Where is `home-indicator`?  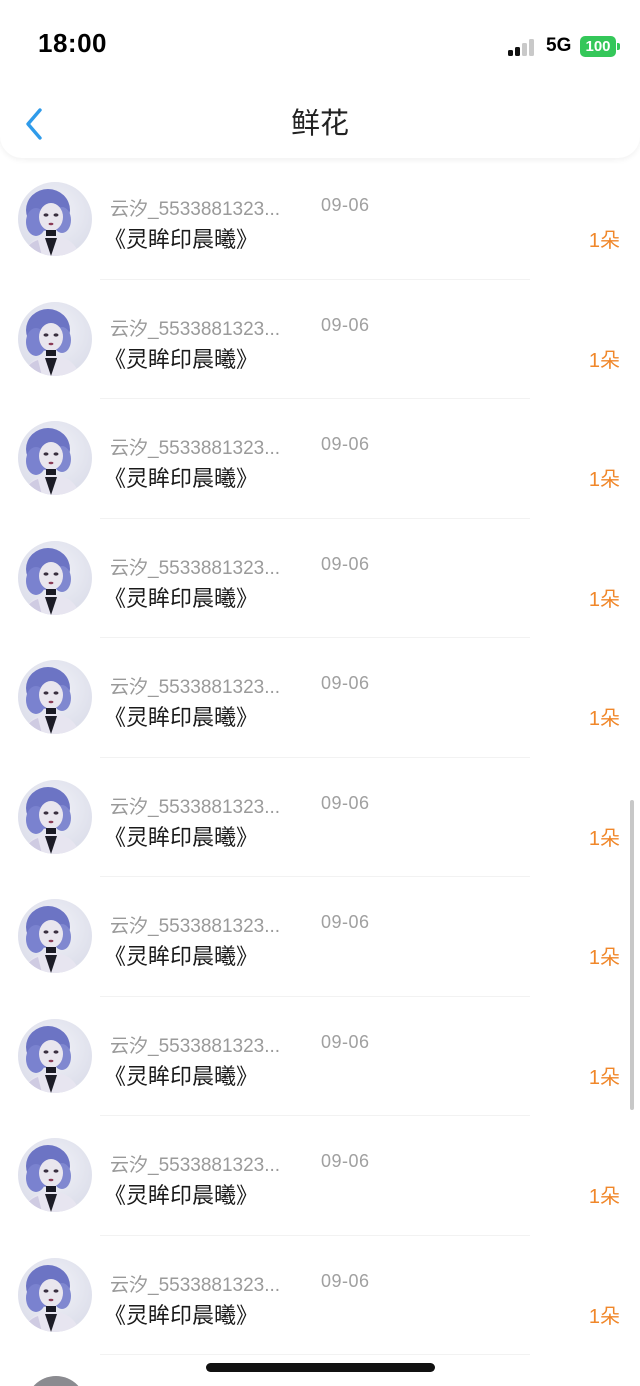
home-indicator is located at coordinates (320, 1367).